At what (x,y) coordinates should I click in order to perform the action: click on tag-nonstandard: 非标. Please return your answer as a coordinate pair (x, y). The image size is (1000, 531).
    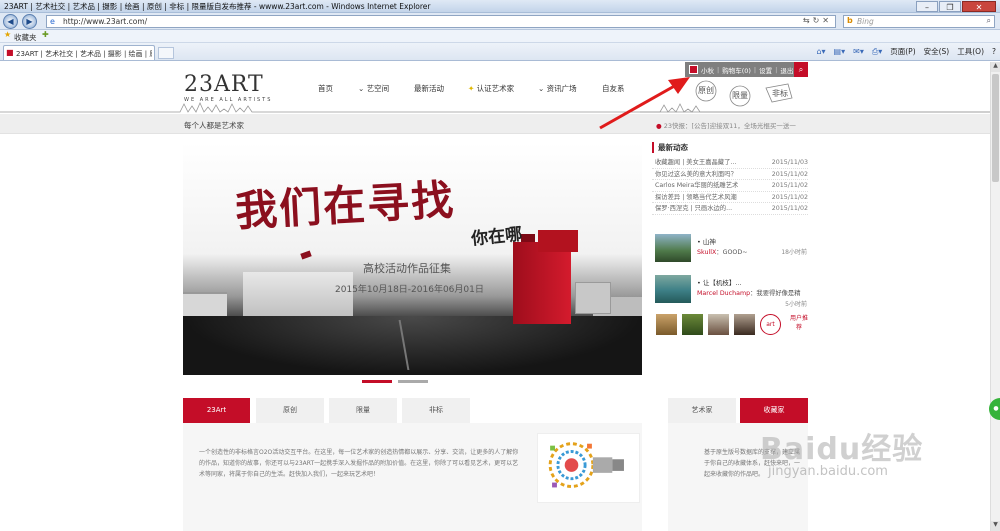
    Looking at the image, I should click on (780, 93).